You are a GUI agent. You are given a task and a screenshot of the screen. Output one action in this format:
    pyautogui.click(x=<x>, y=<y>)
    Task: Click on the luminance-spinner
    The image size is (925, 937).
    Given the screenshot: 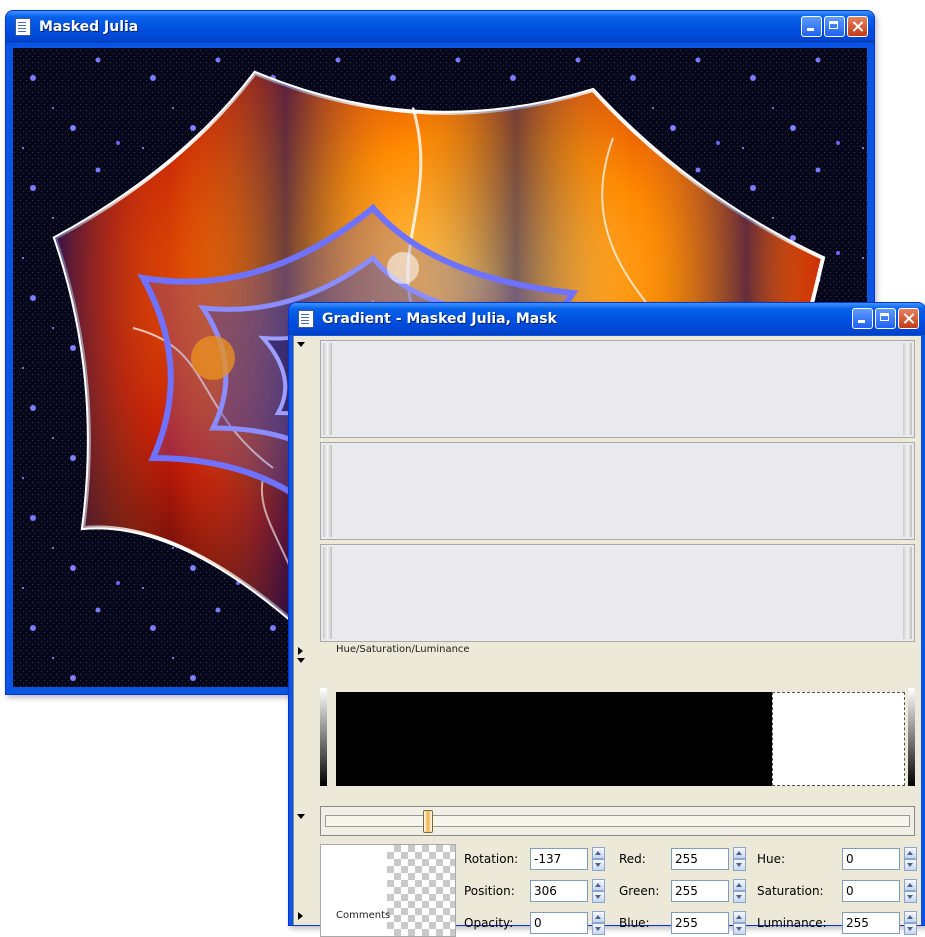 What is the action you would take?
    pyautogui.click(x=910, y=923)
    